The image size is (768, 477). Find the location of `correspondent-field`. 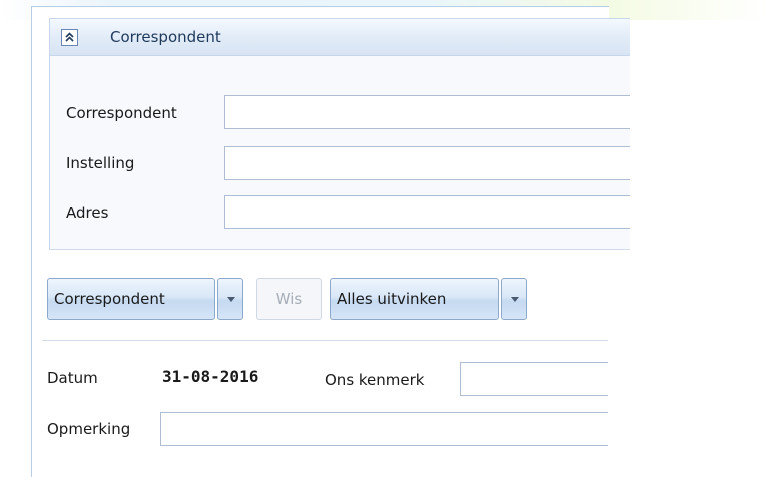

correspondent-field is located at coordinates (427, 112).